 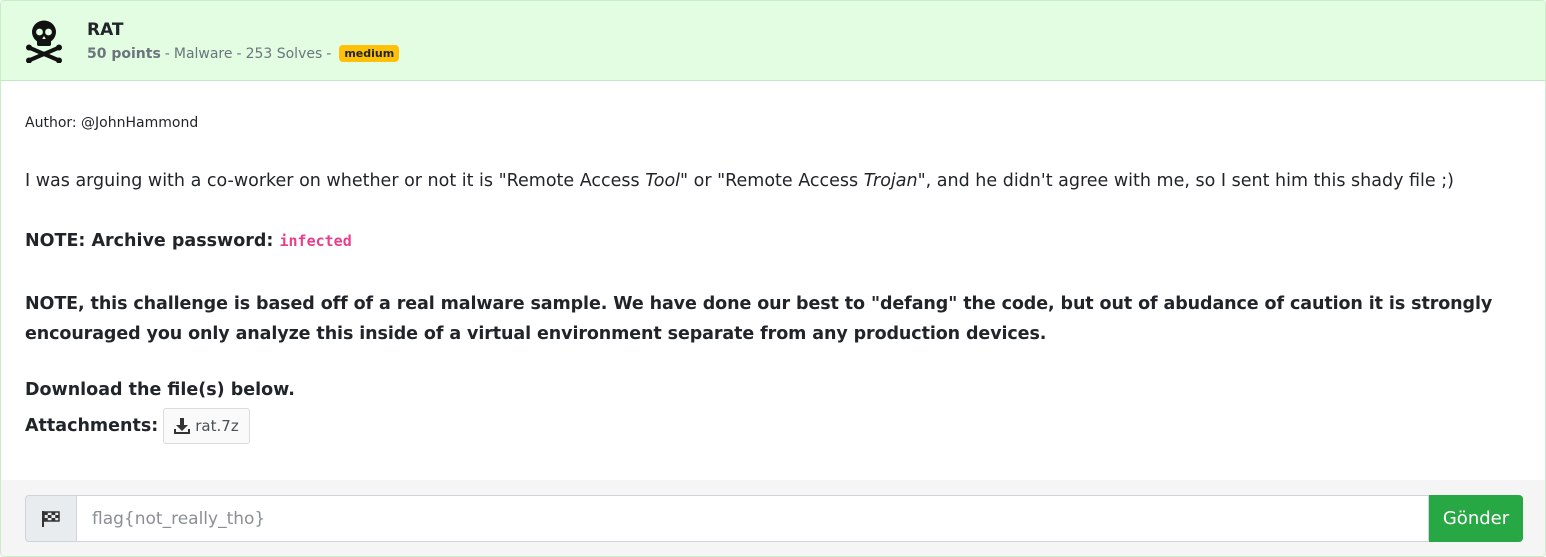 I want to click on challenge-solves: 253 Solves, so click(x=284, y=53).